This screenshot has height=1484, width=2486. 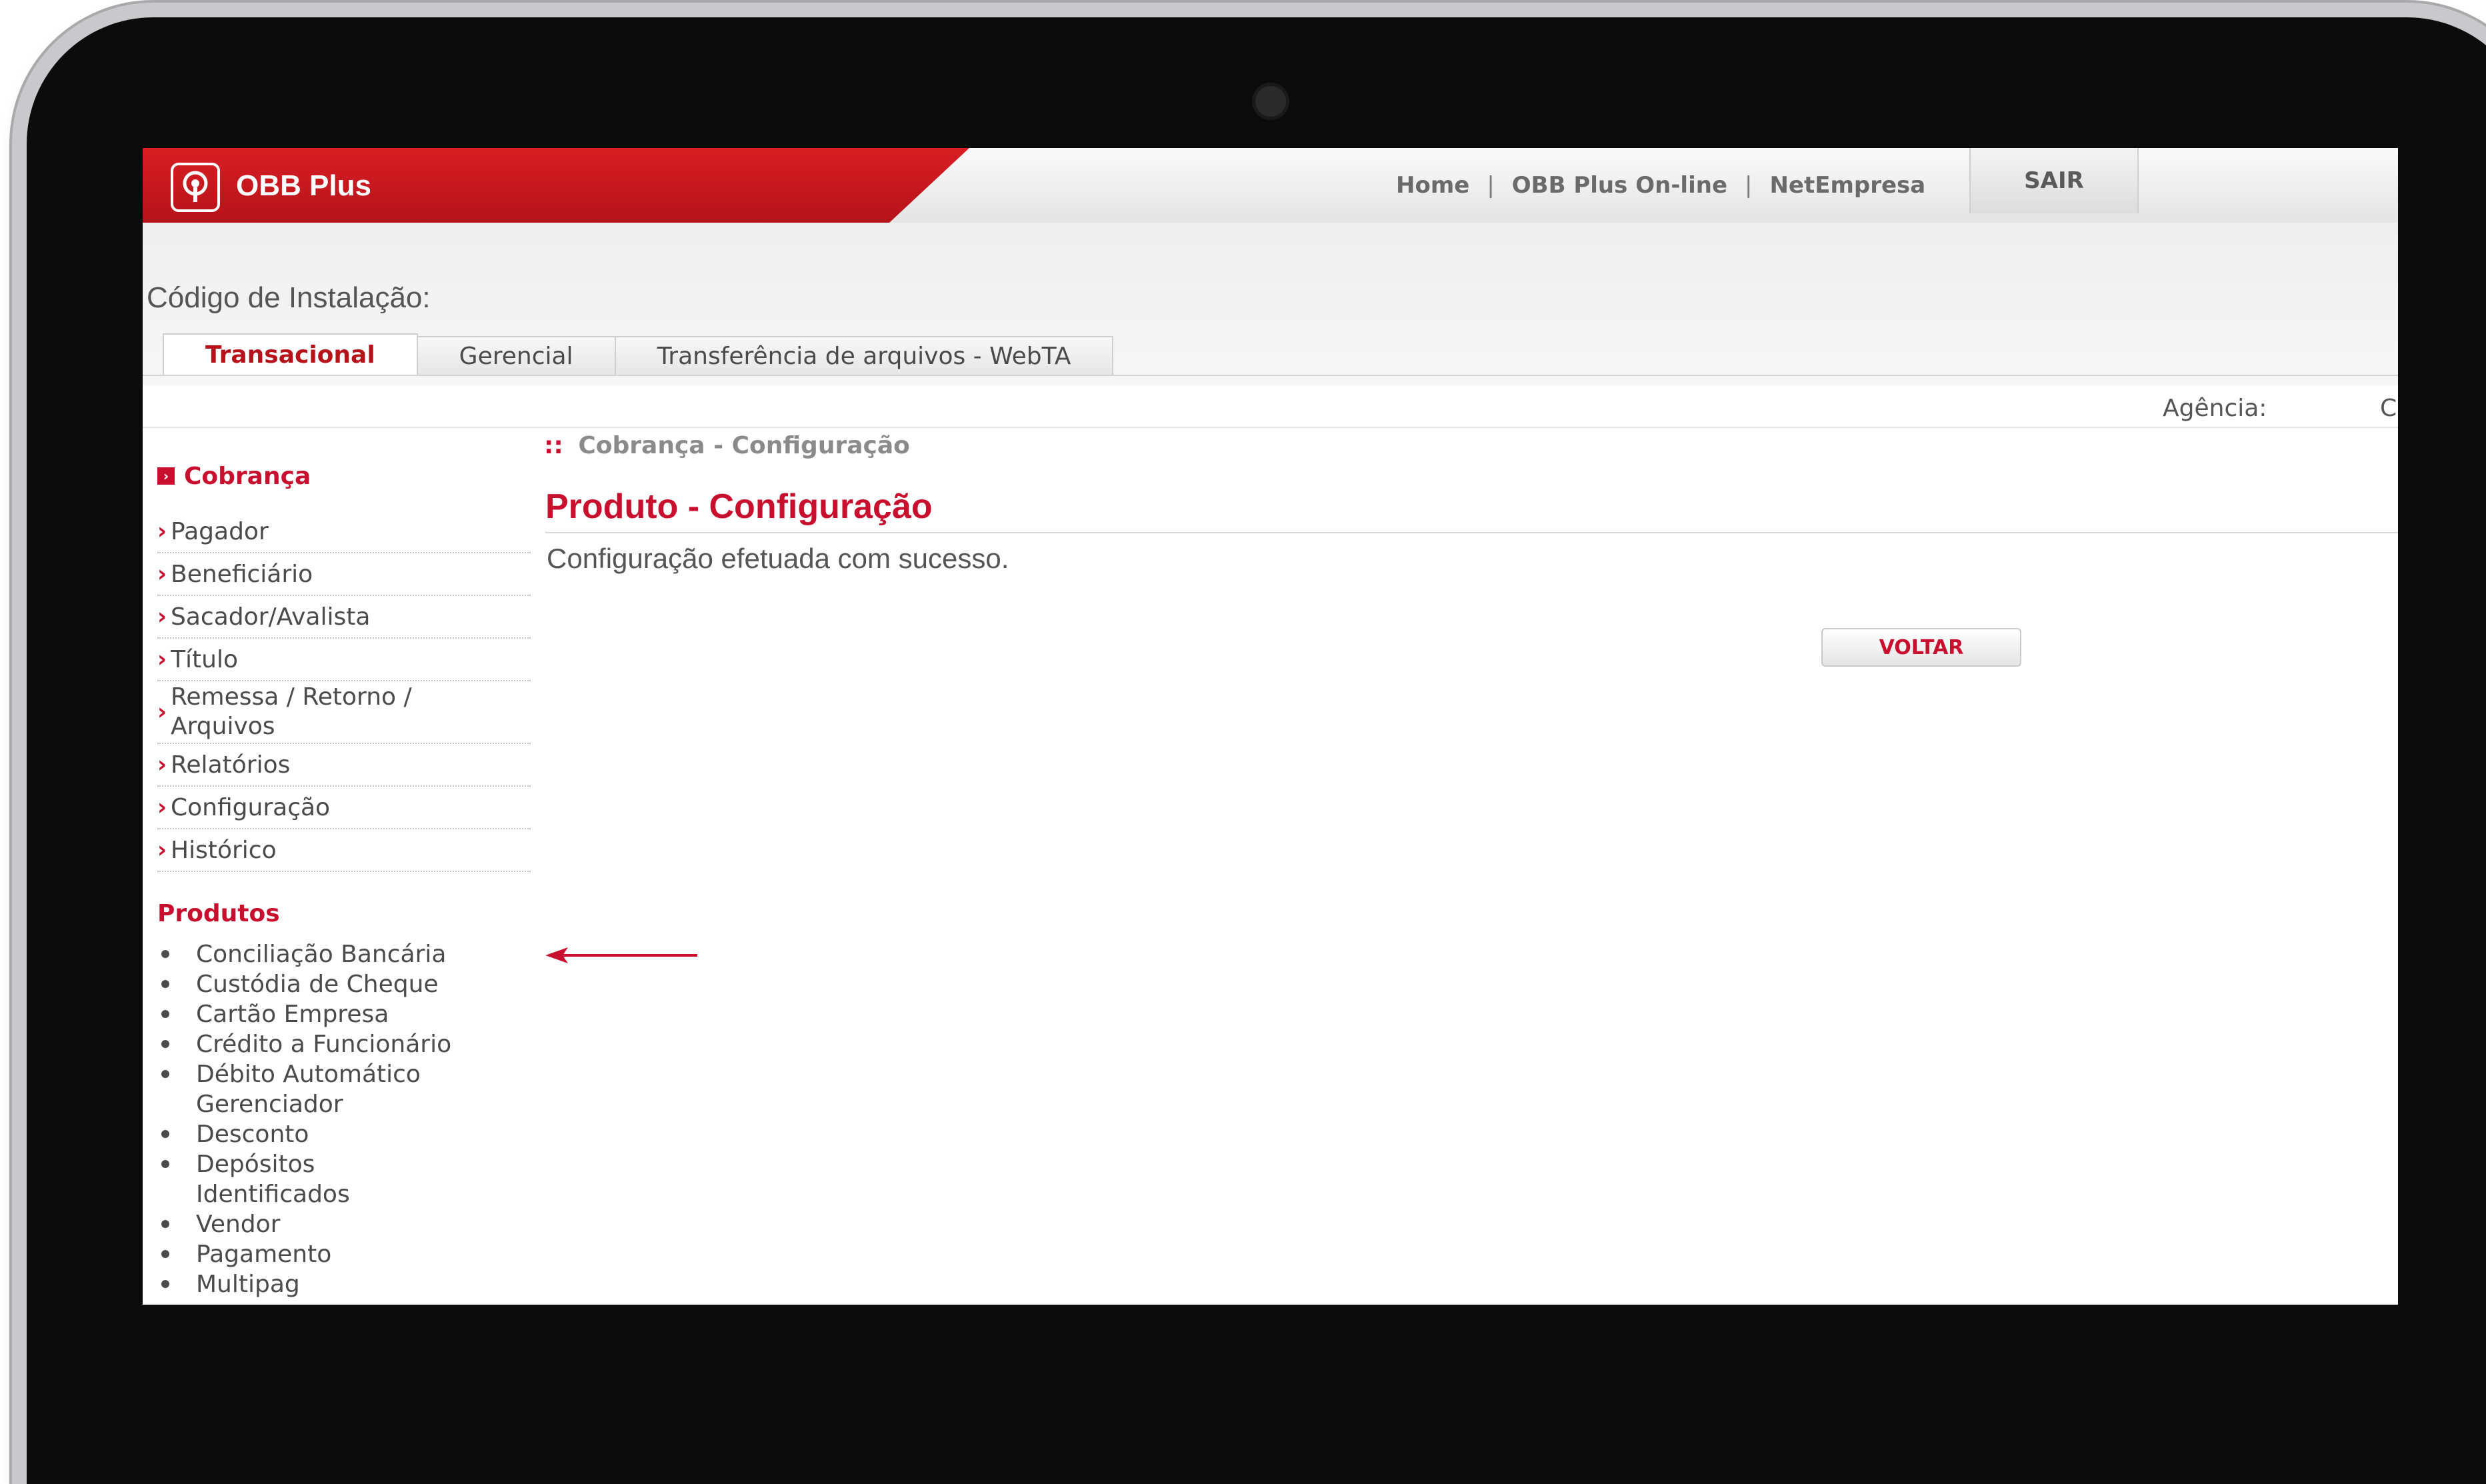 What do you see at coordinates (1432, 185) in the screenshot?
I see `nav-home-link: Home` at bounding box center [1432, 185].